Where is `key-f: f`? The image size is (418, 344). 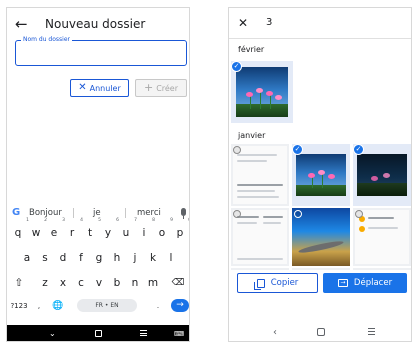
key-f: f is located at coordinates (81, 258).